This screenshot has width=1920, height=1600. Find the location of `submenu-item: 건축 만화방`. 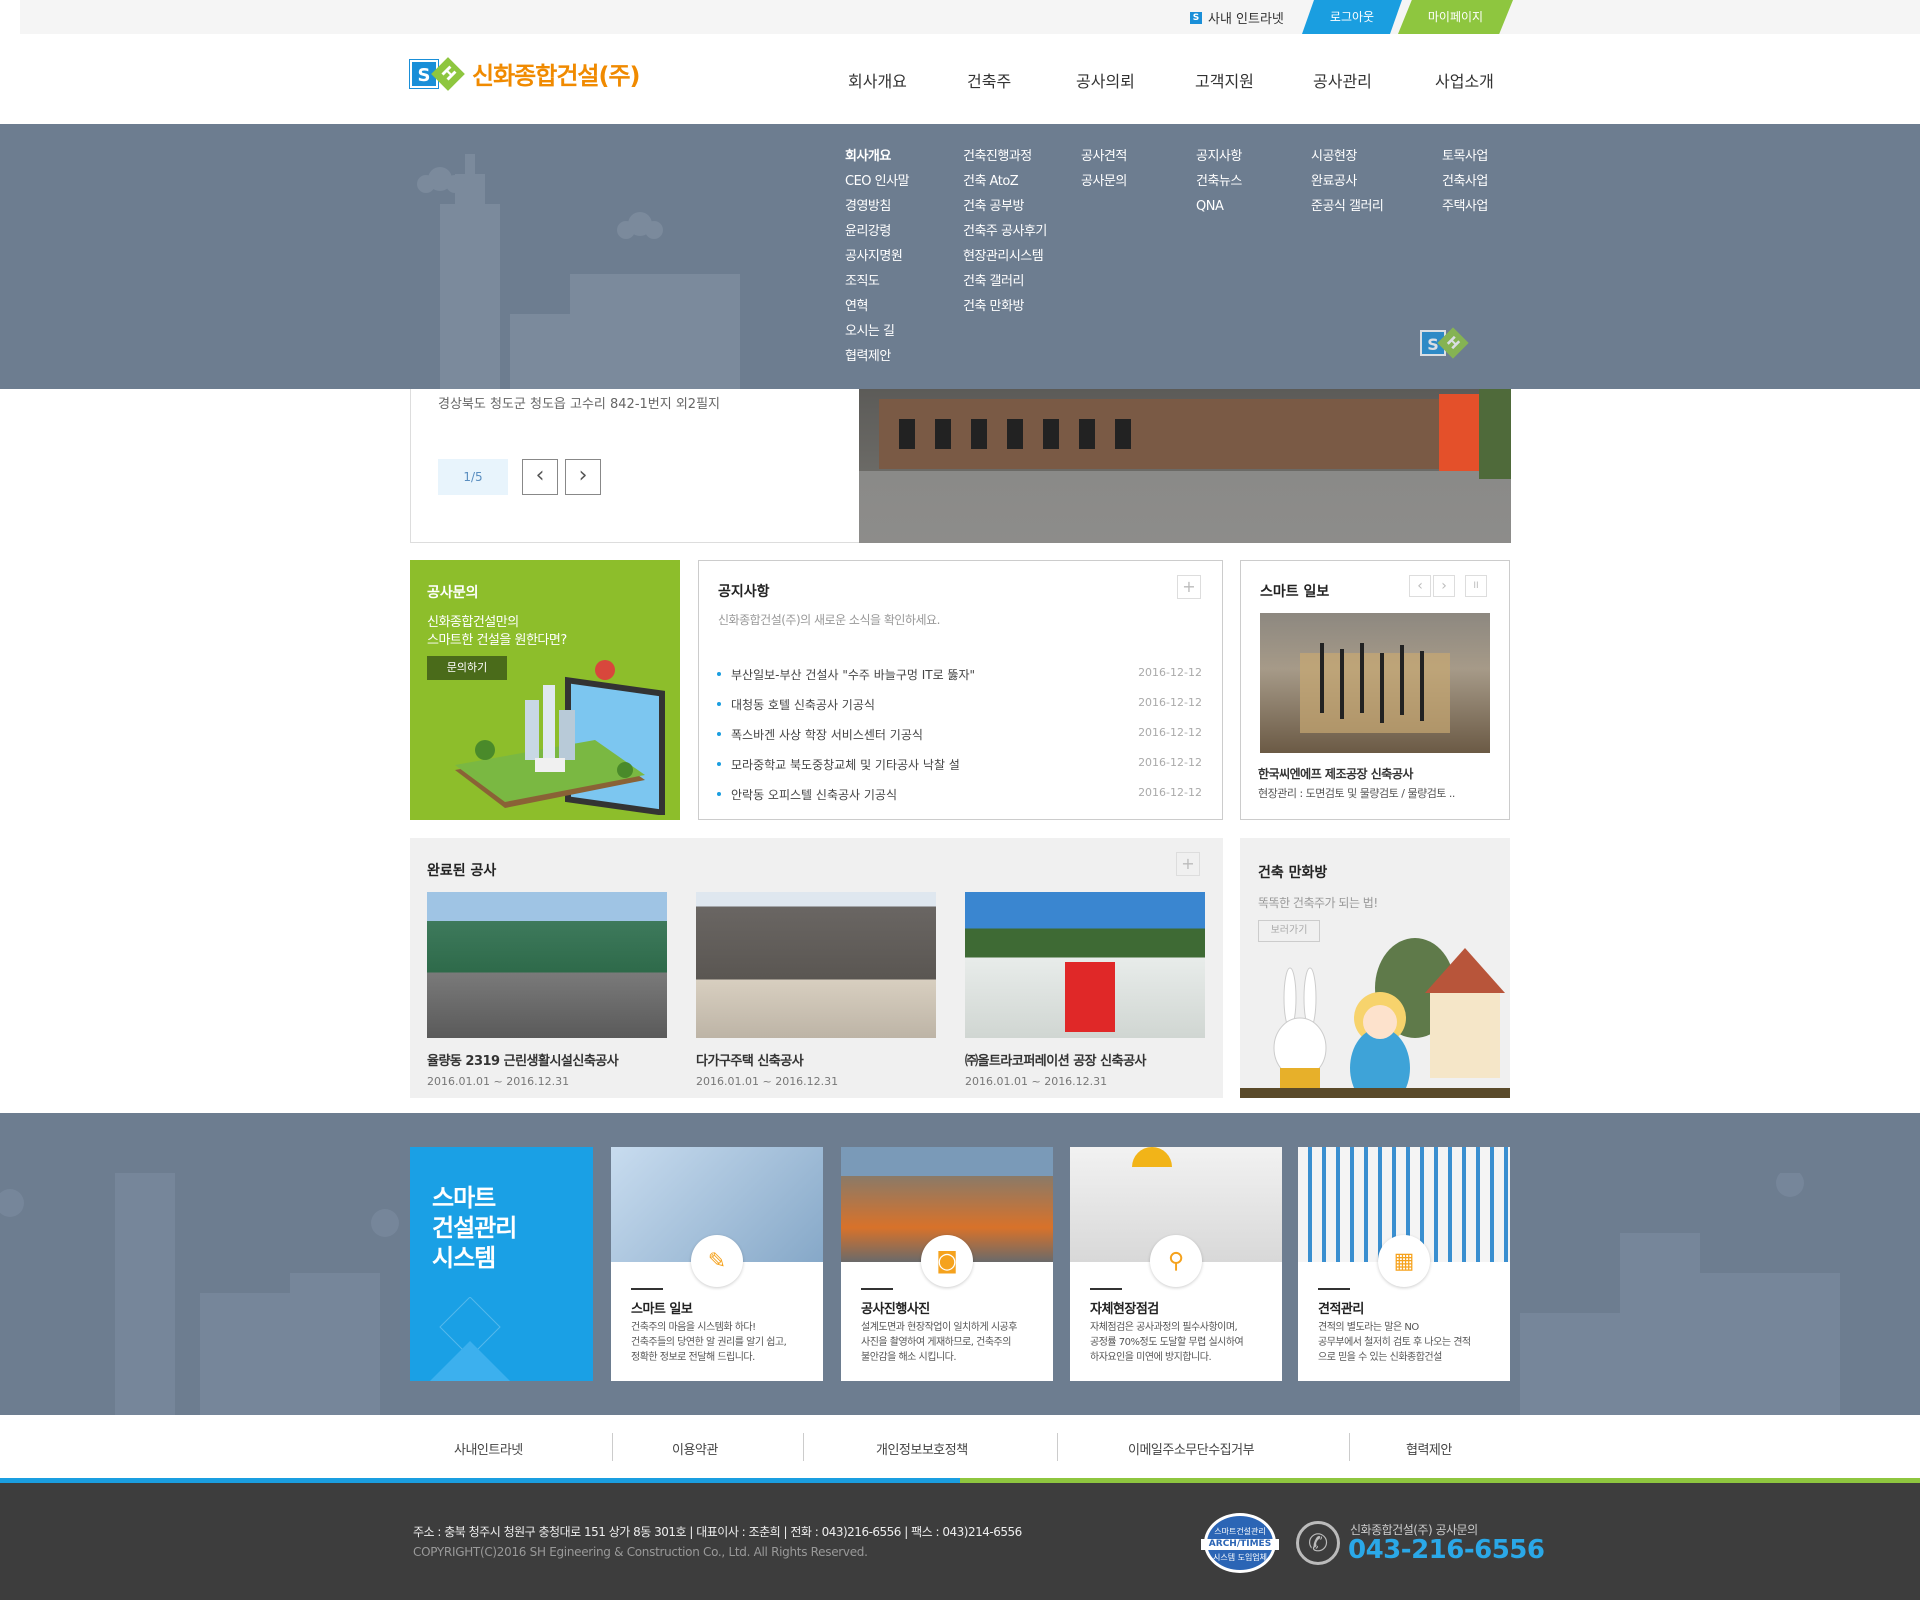

submenu-item: 건축 만화방 is located at coordinates (1005, 306).